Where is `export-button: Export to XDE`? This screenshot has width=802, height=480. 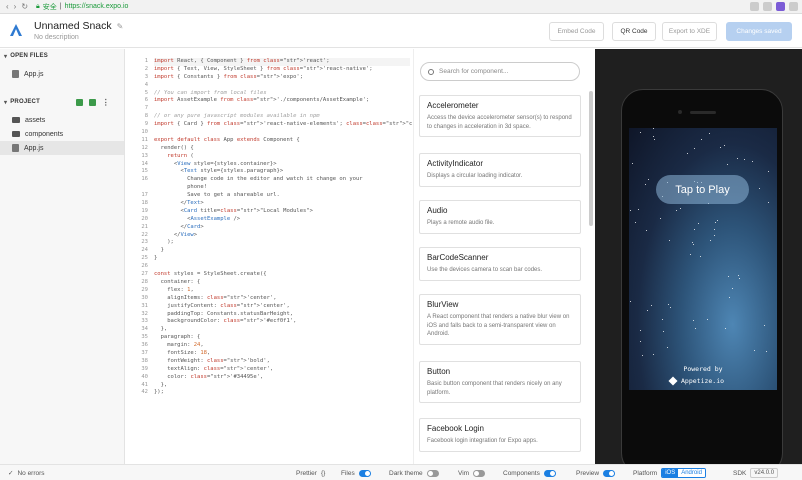
export-button: Export to XDE is located at coordinates (689, 31).